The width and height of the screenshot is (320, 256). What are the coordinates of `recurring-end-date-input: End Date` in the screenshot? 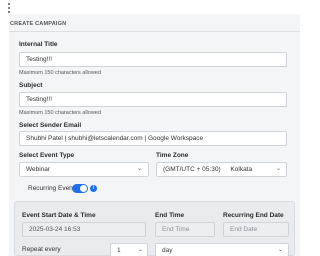 It's located at (256, 229).